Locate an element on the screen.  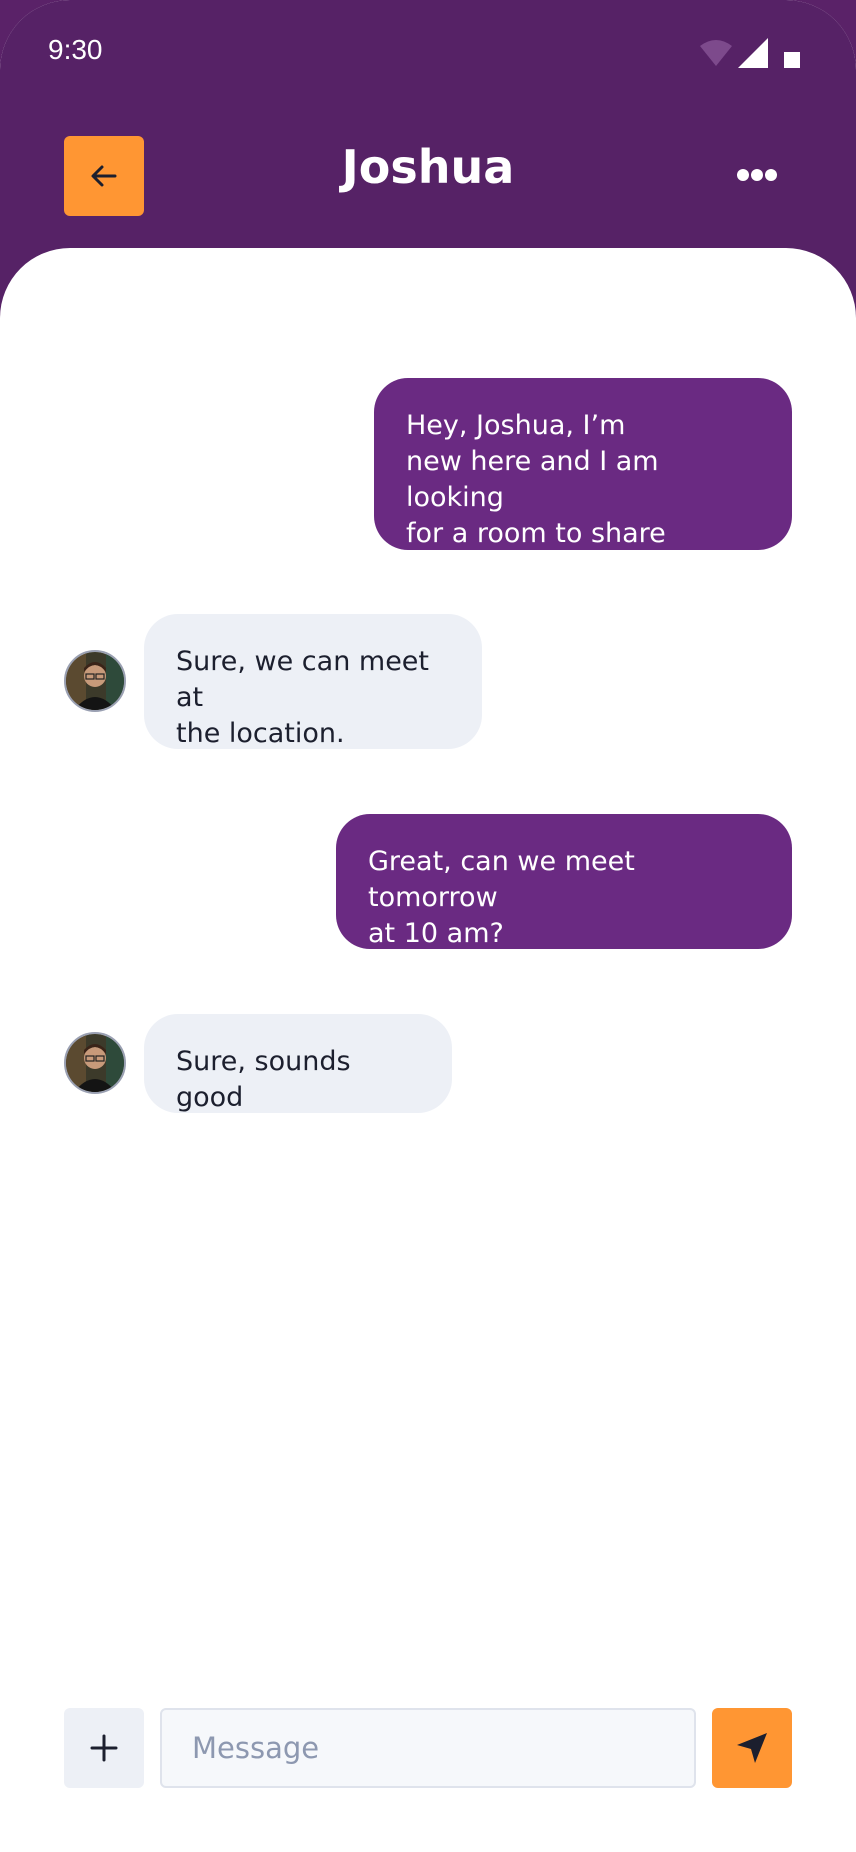
send-arrow-icon is located at coordinates (752, 1748).